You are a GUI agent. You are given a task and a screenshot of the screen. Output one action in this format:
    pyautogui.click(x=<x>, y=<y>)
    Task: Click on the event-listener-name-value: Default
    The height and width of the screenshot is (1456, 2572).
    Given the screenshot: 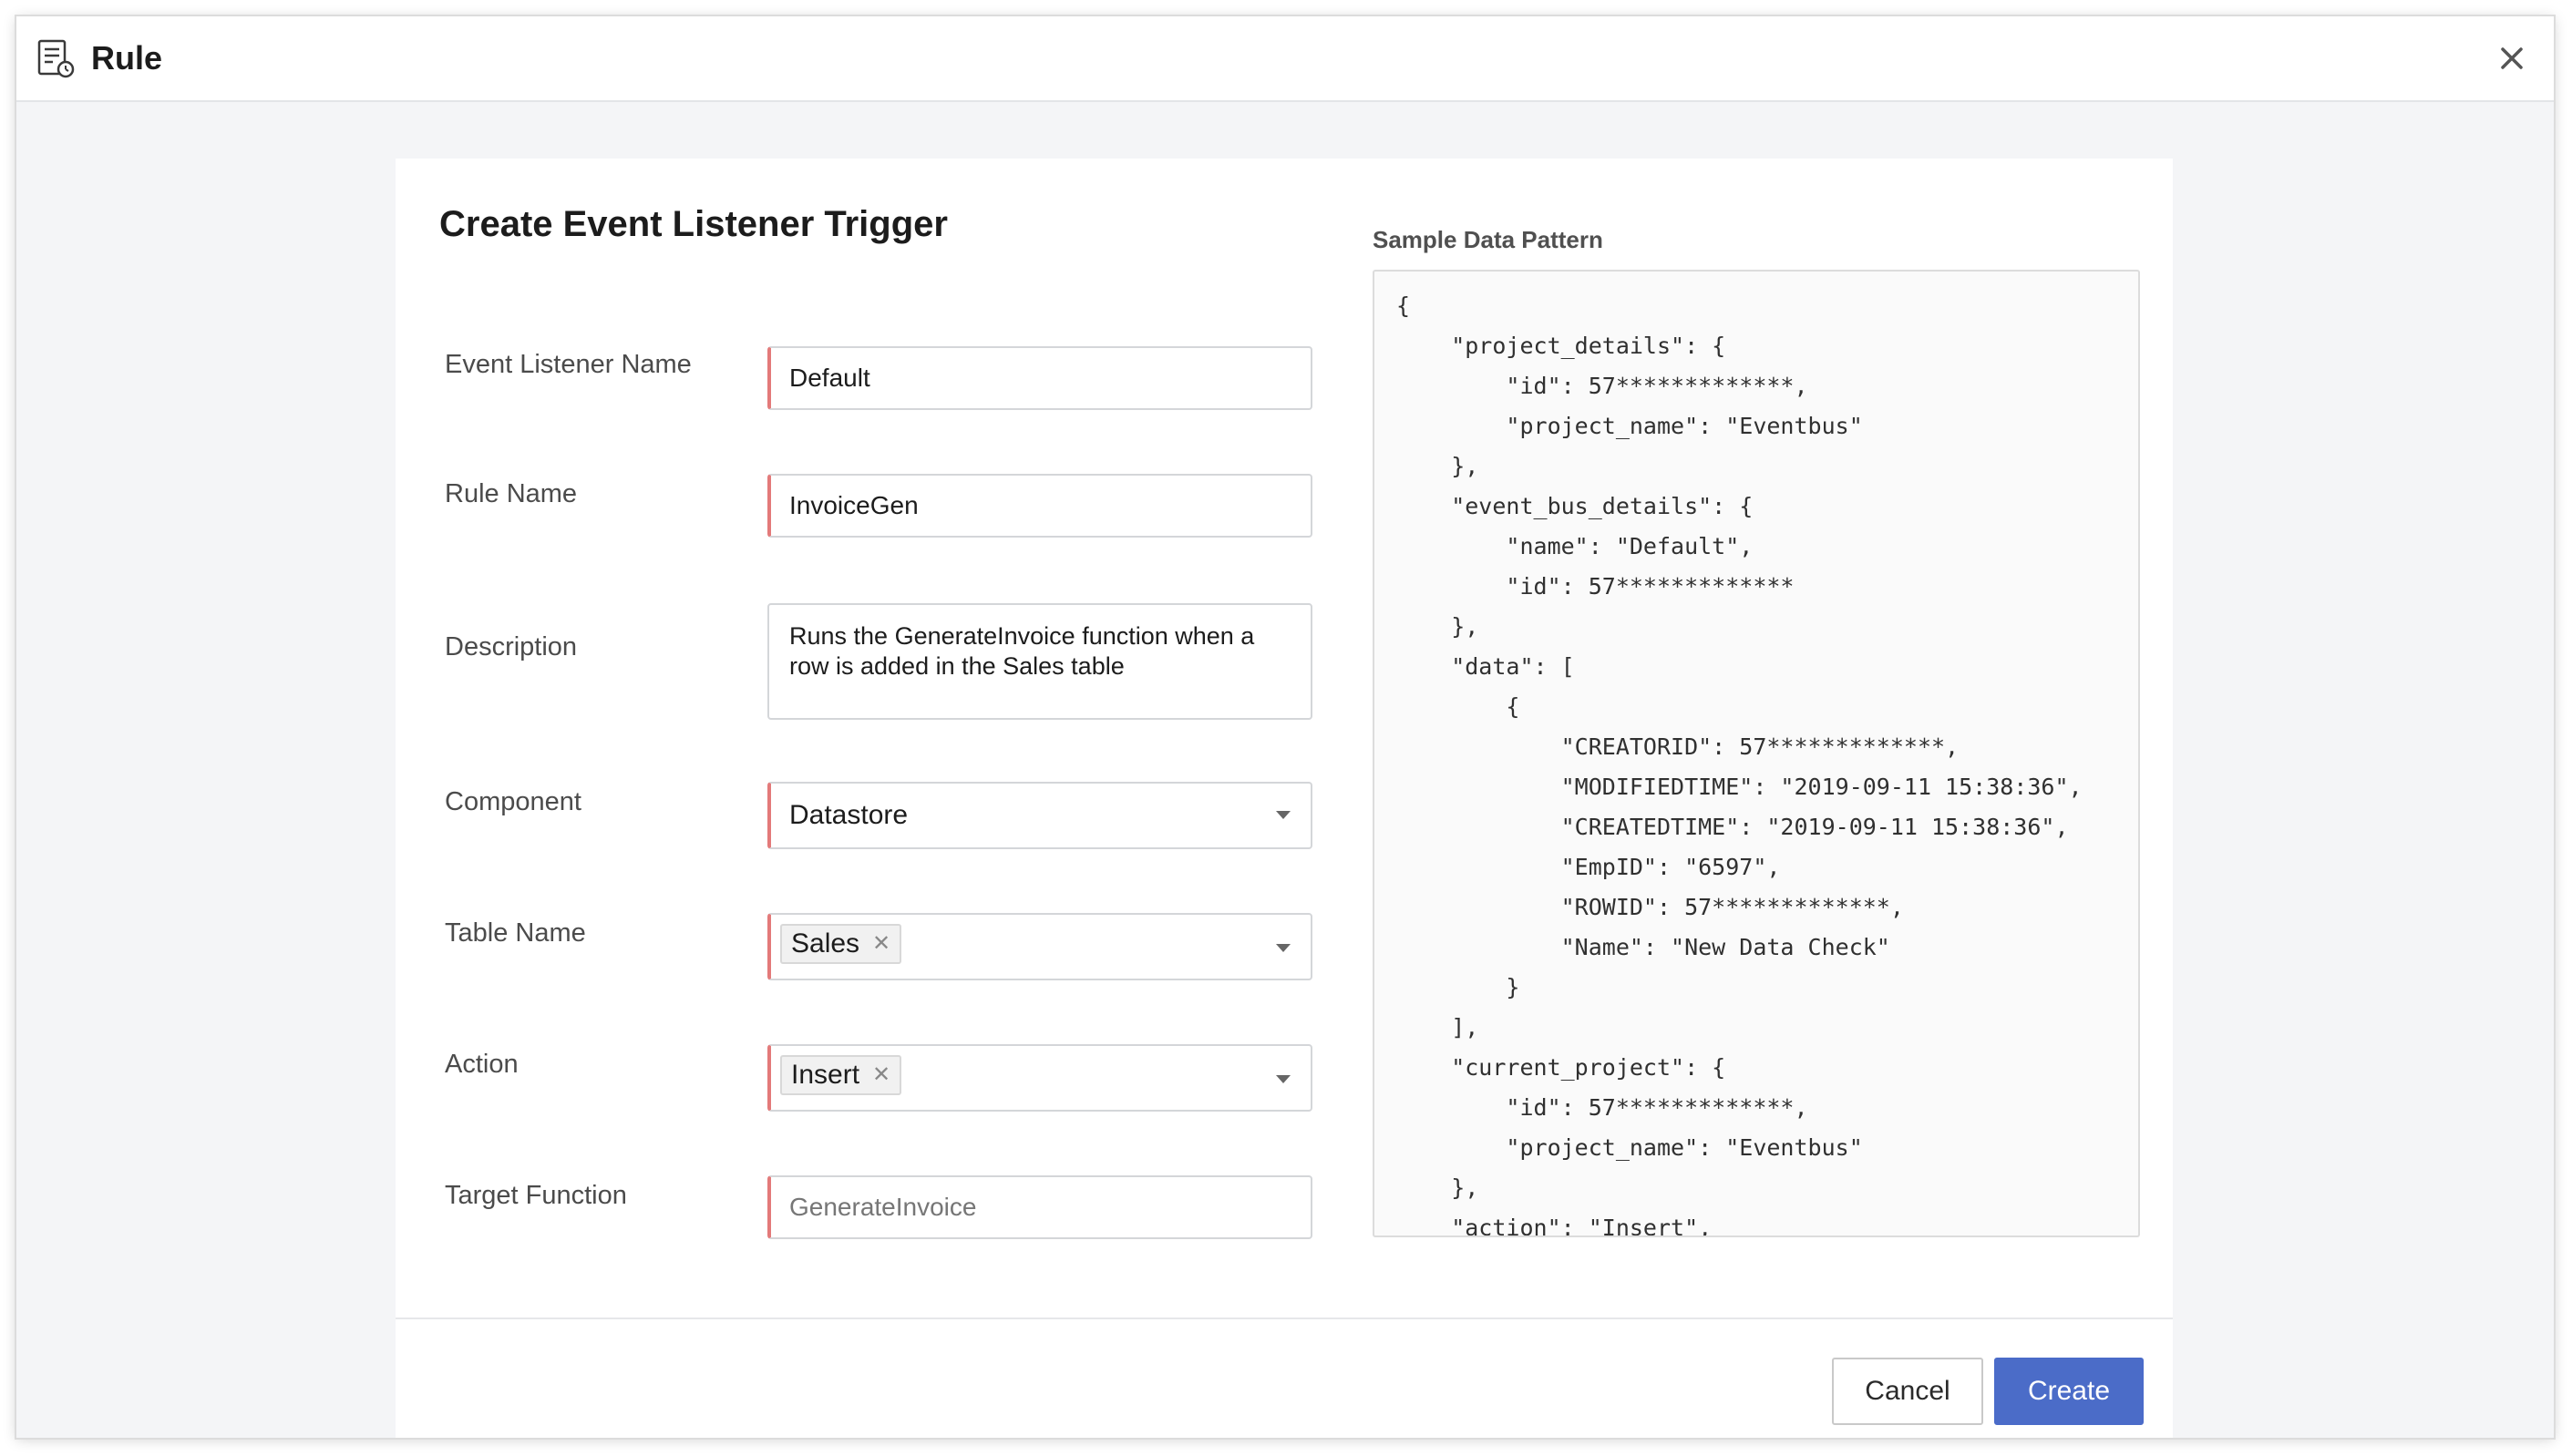 What is the action you would take?
    pyautogui.click(x=829, y=378)
    